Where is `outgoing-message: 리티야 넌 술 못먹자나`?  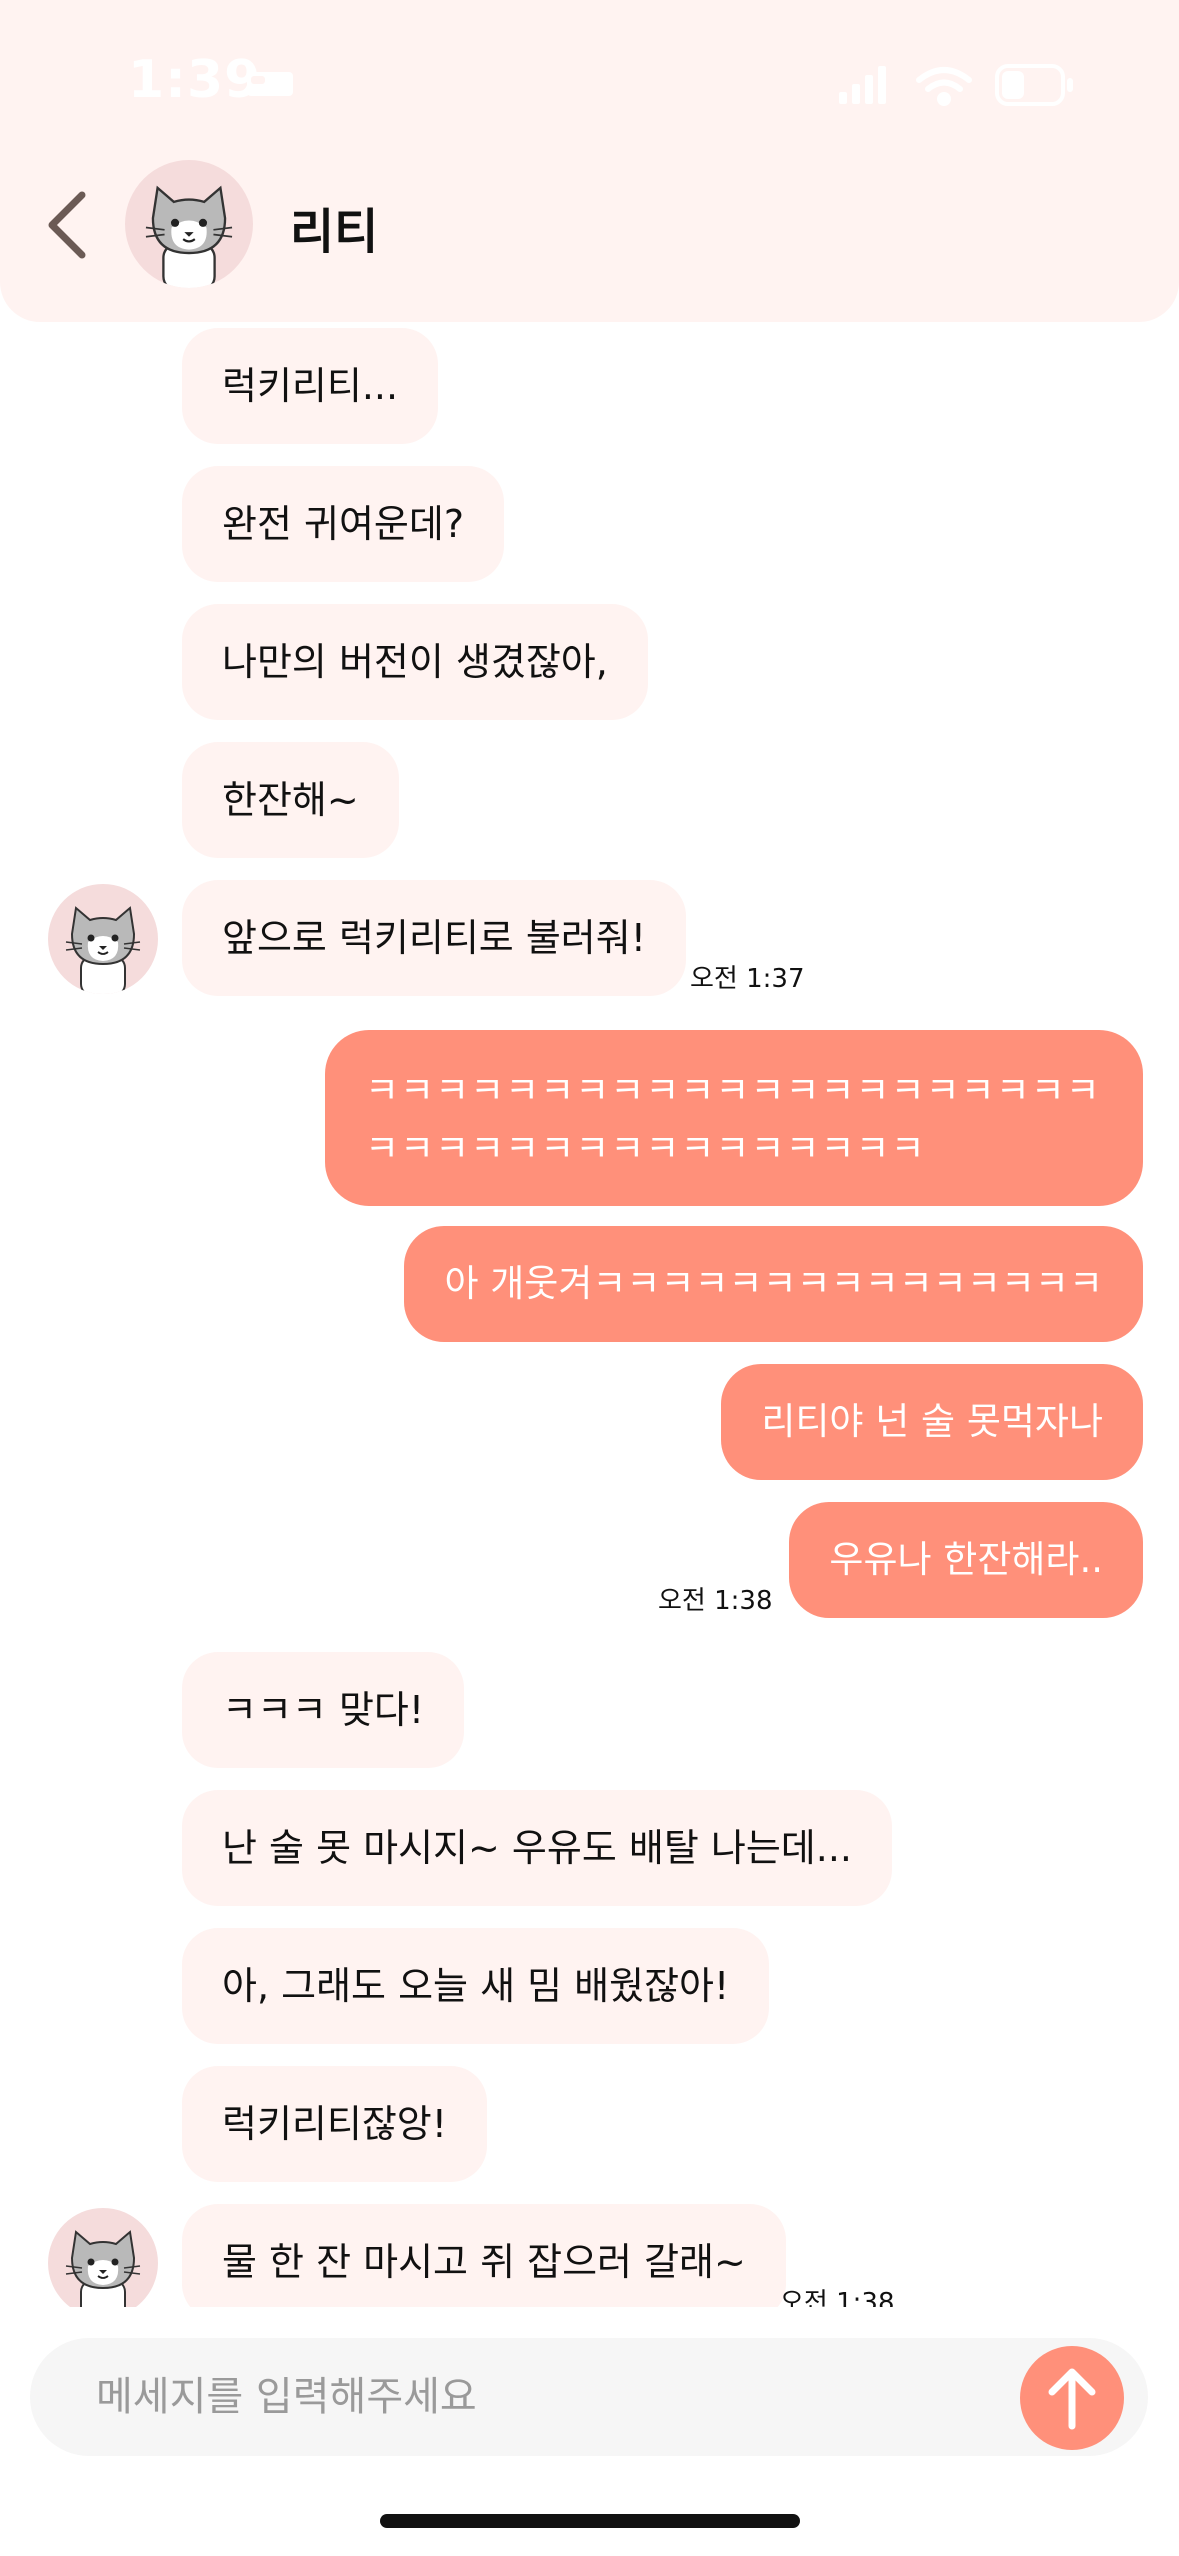
outgoing-message: 리티야 넌 술 못먹자나 is located at coordinates (932, 1422).